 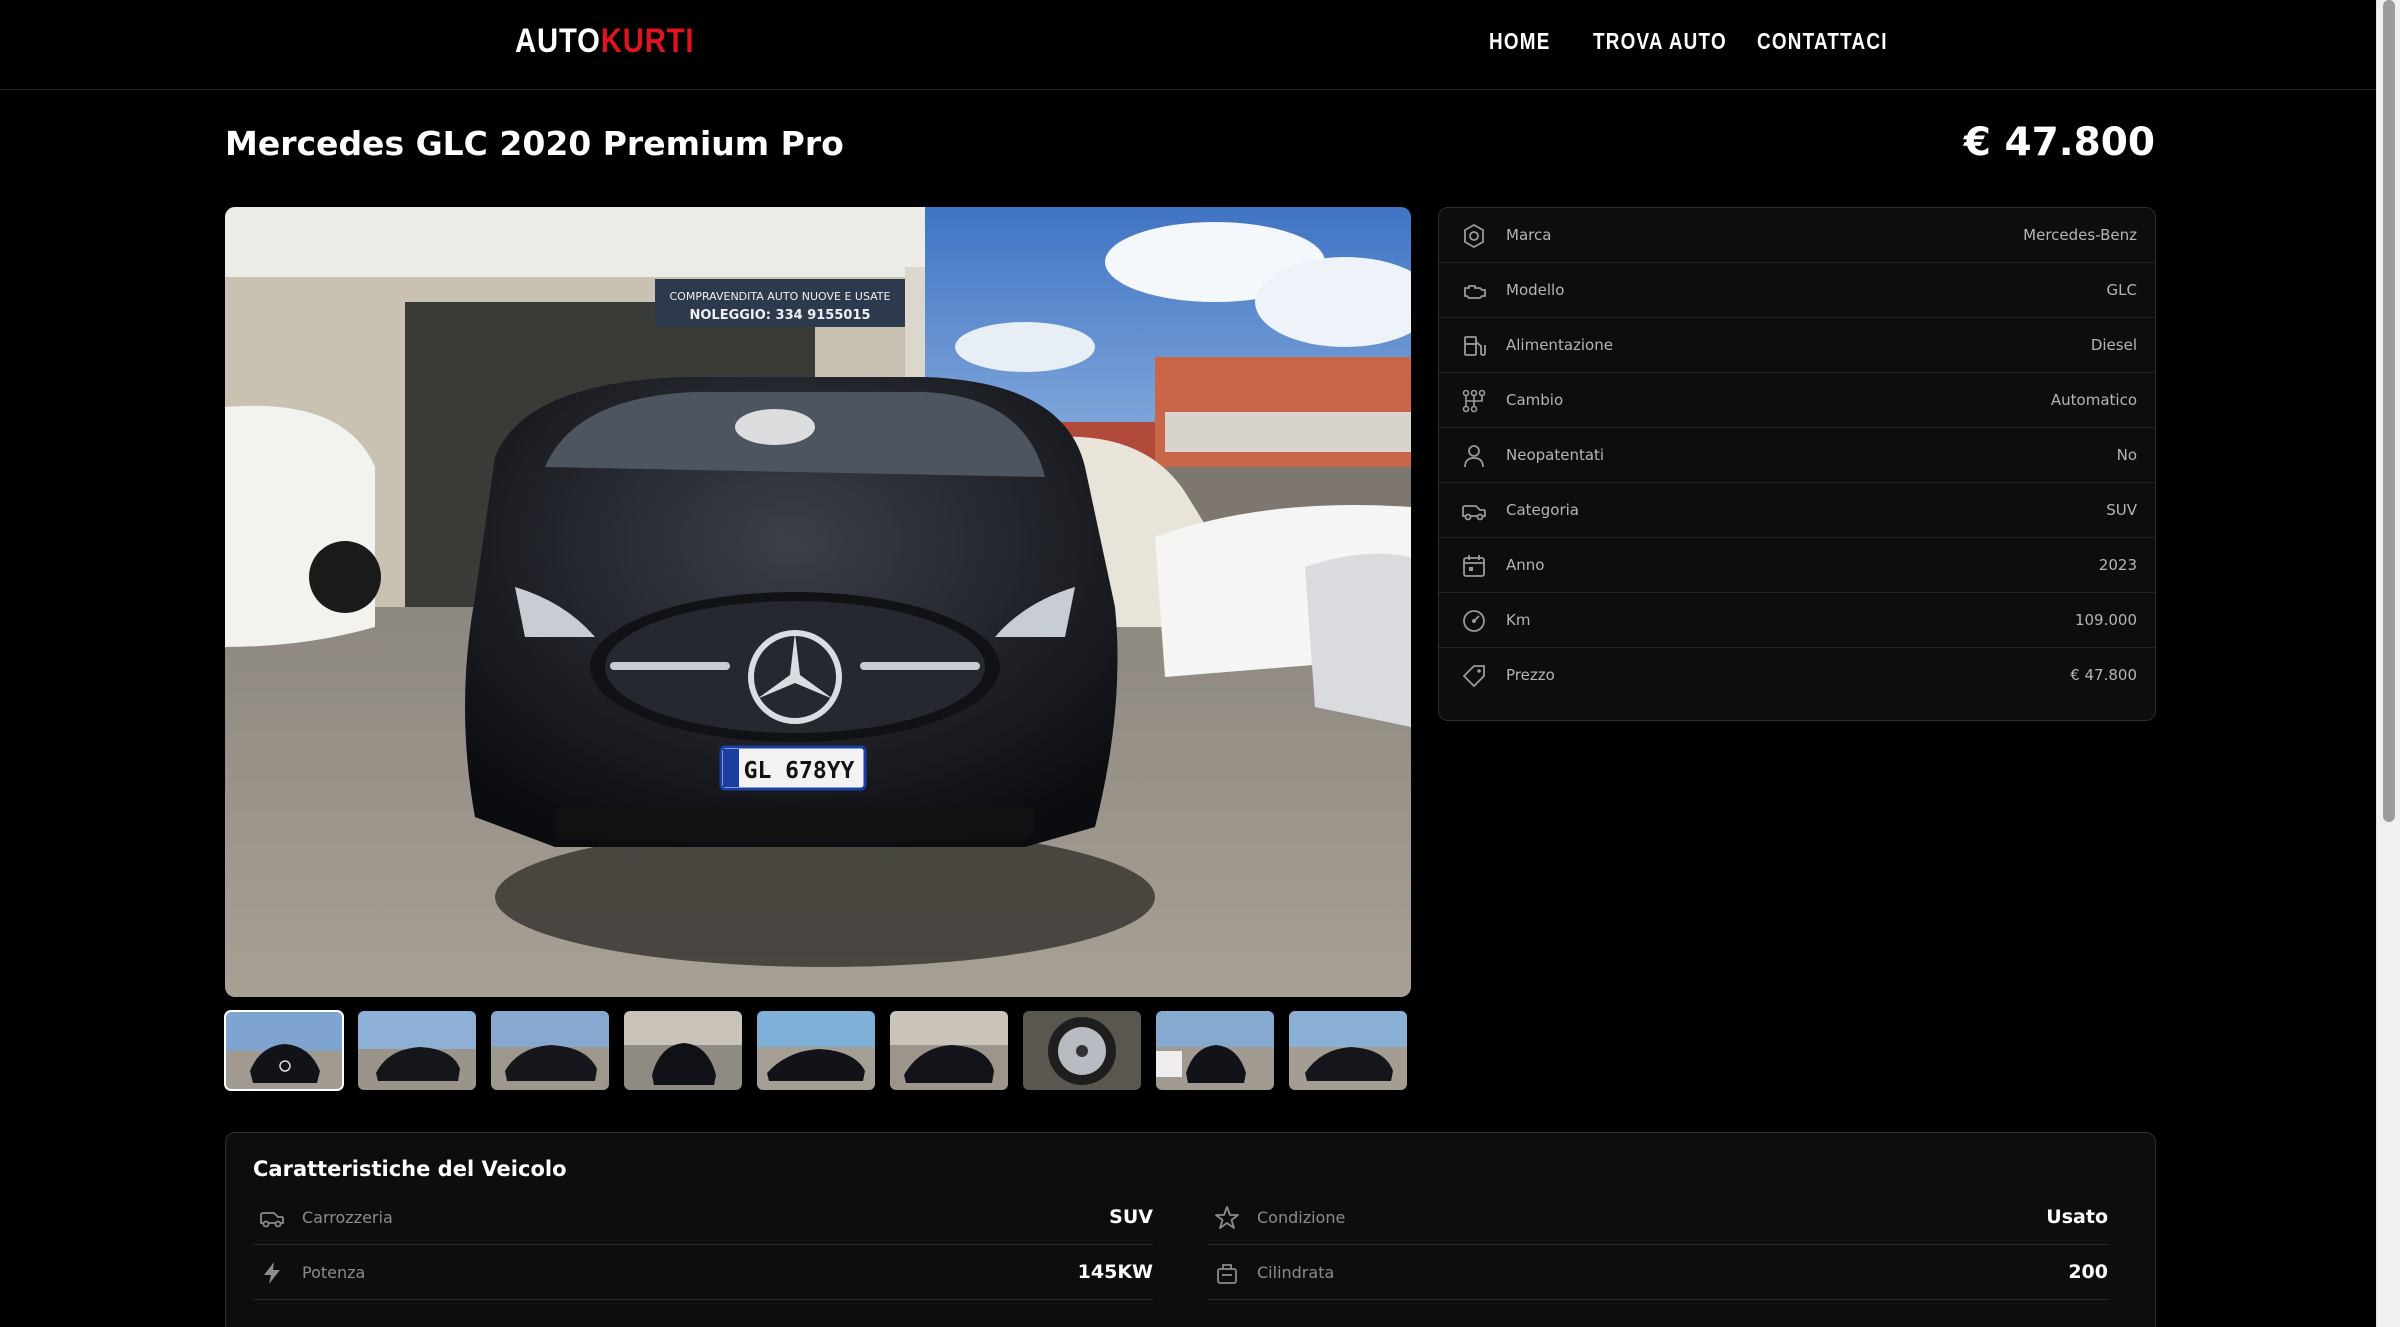 What do you see at coordinates (1301, 1217) in the screenshot?
I see `feature-label: Condizione` at bounding box center [1301, 1217].